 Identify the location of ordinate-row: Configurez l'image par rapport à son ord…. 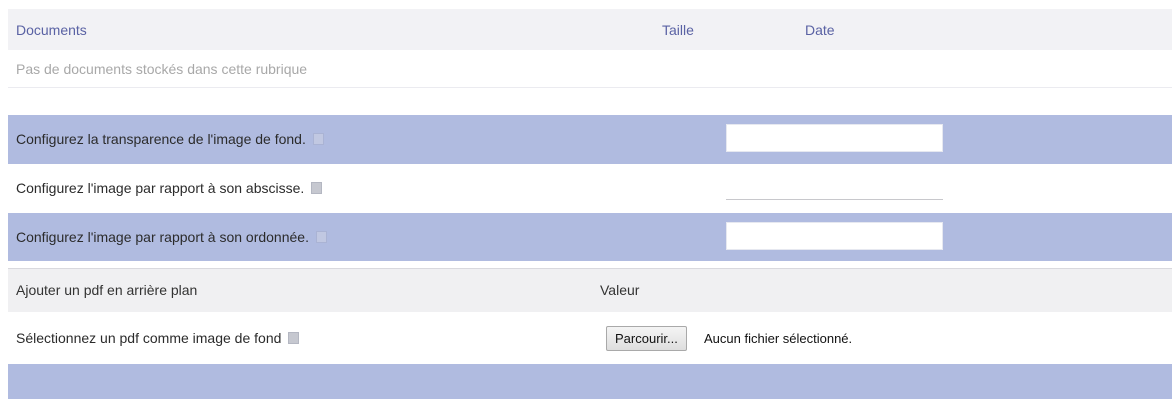
(590, 237).